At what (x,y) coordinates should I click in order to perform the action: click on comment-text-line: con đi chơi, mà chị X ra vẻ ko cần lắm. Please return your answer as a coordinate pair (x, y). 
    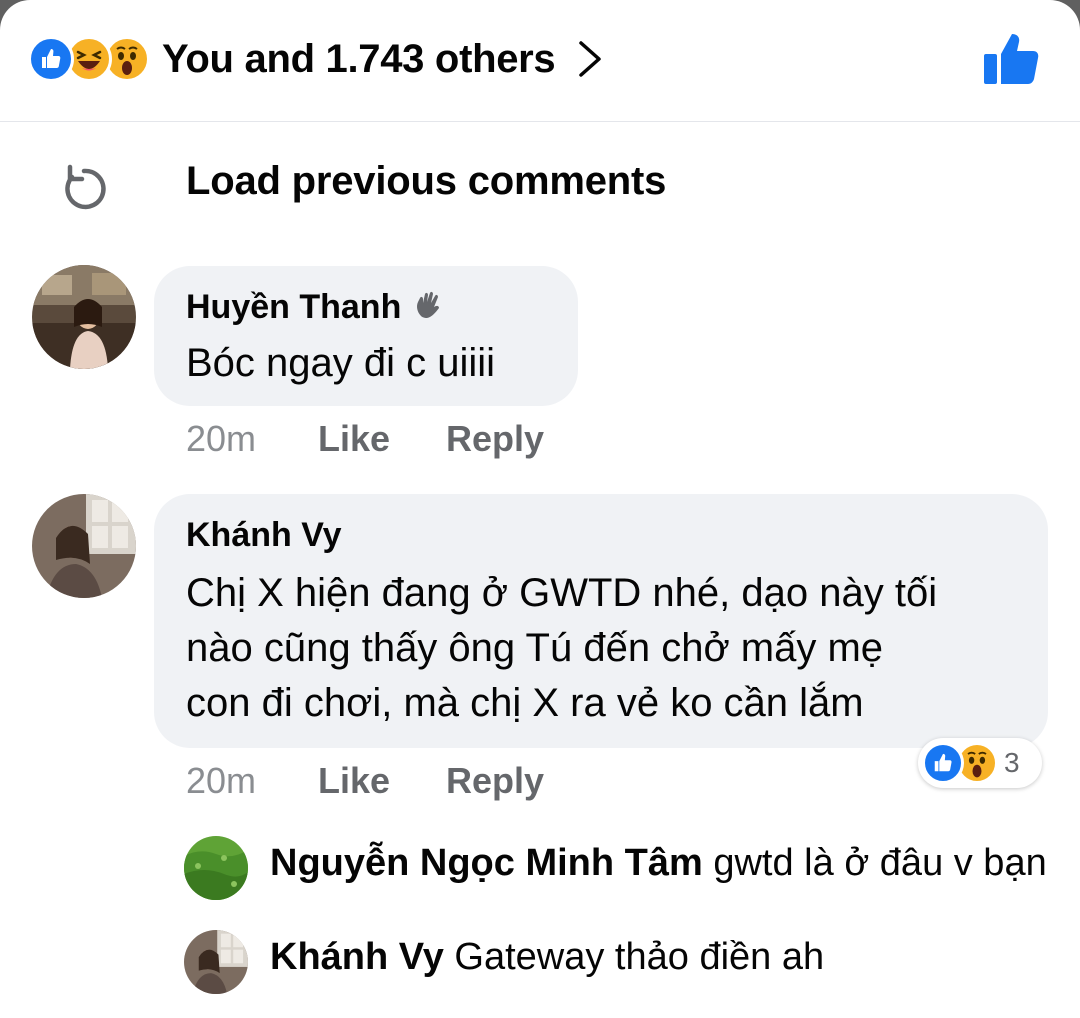
    Looking at the image, I should click on (525, 703).